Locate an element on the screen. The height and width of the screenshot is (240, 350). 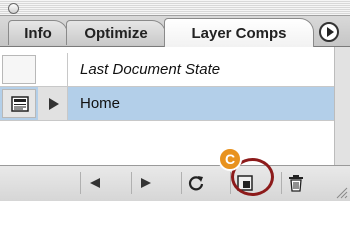
tab-optimize: Optimize is located at coordinates (116, 32).